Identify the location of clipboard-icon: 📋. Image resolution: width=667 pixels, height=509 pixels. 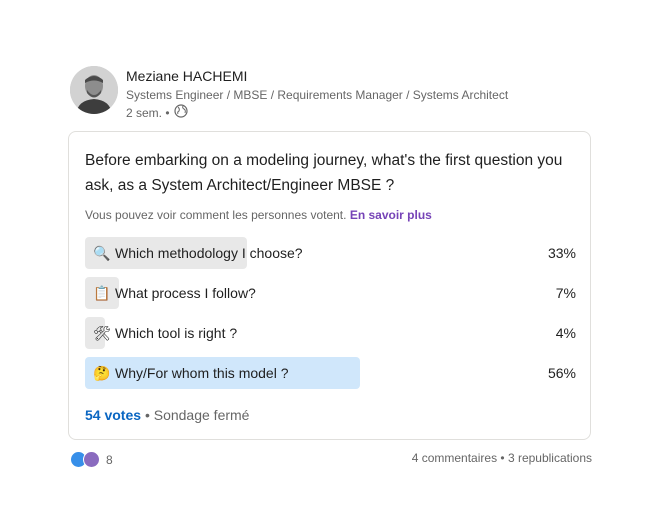
(102, 292).